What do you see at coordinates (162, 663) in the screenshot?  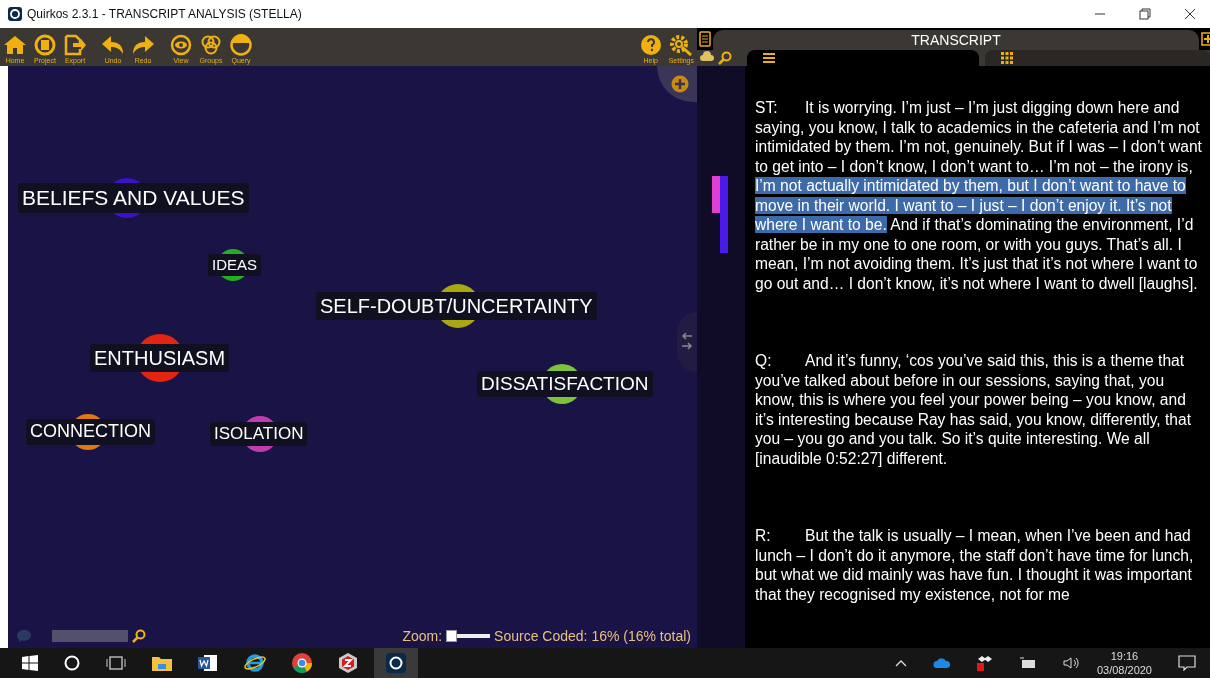 I see `folder-icon` at bounding box center [162, 663].